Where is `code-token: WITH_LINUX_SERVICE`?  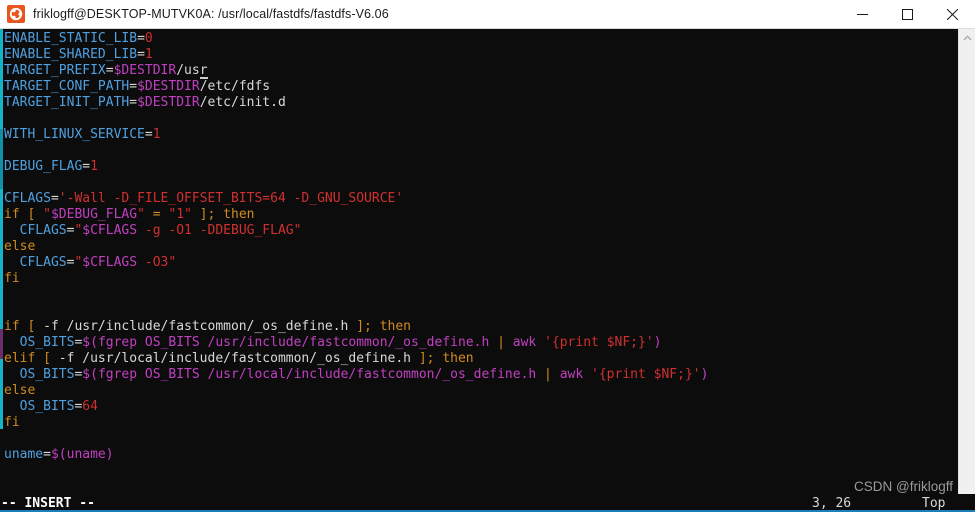 code-token: WITH_LINUX_SERVICE is located at coordinates (74, 134).